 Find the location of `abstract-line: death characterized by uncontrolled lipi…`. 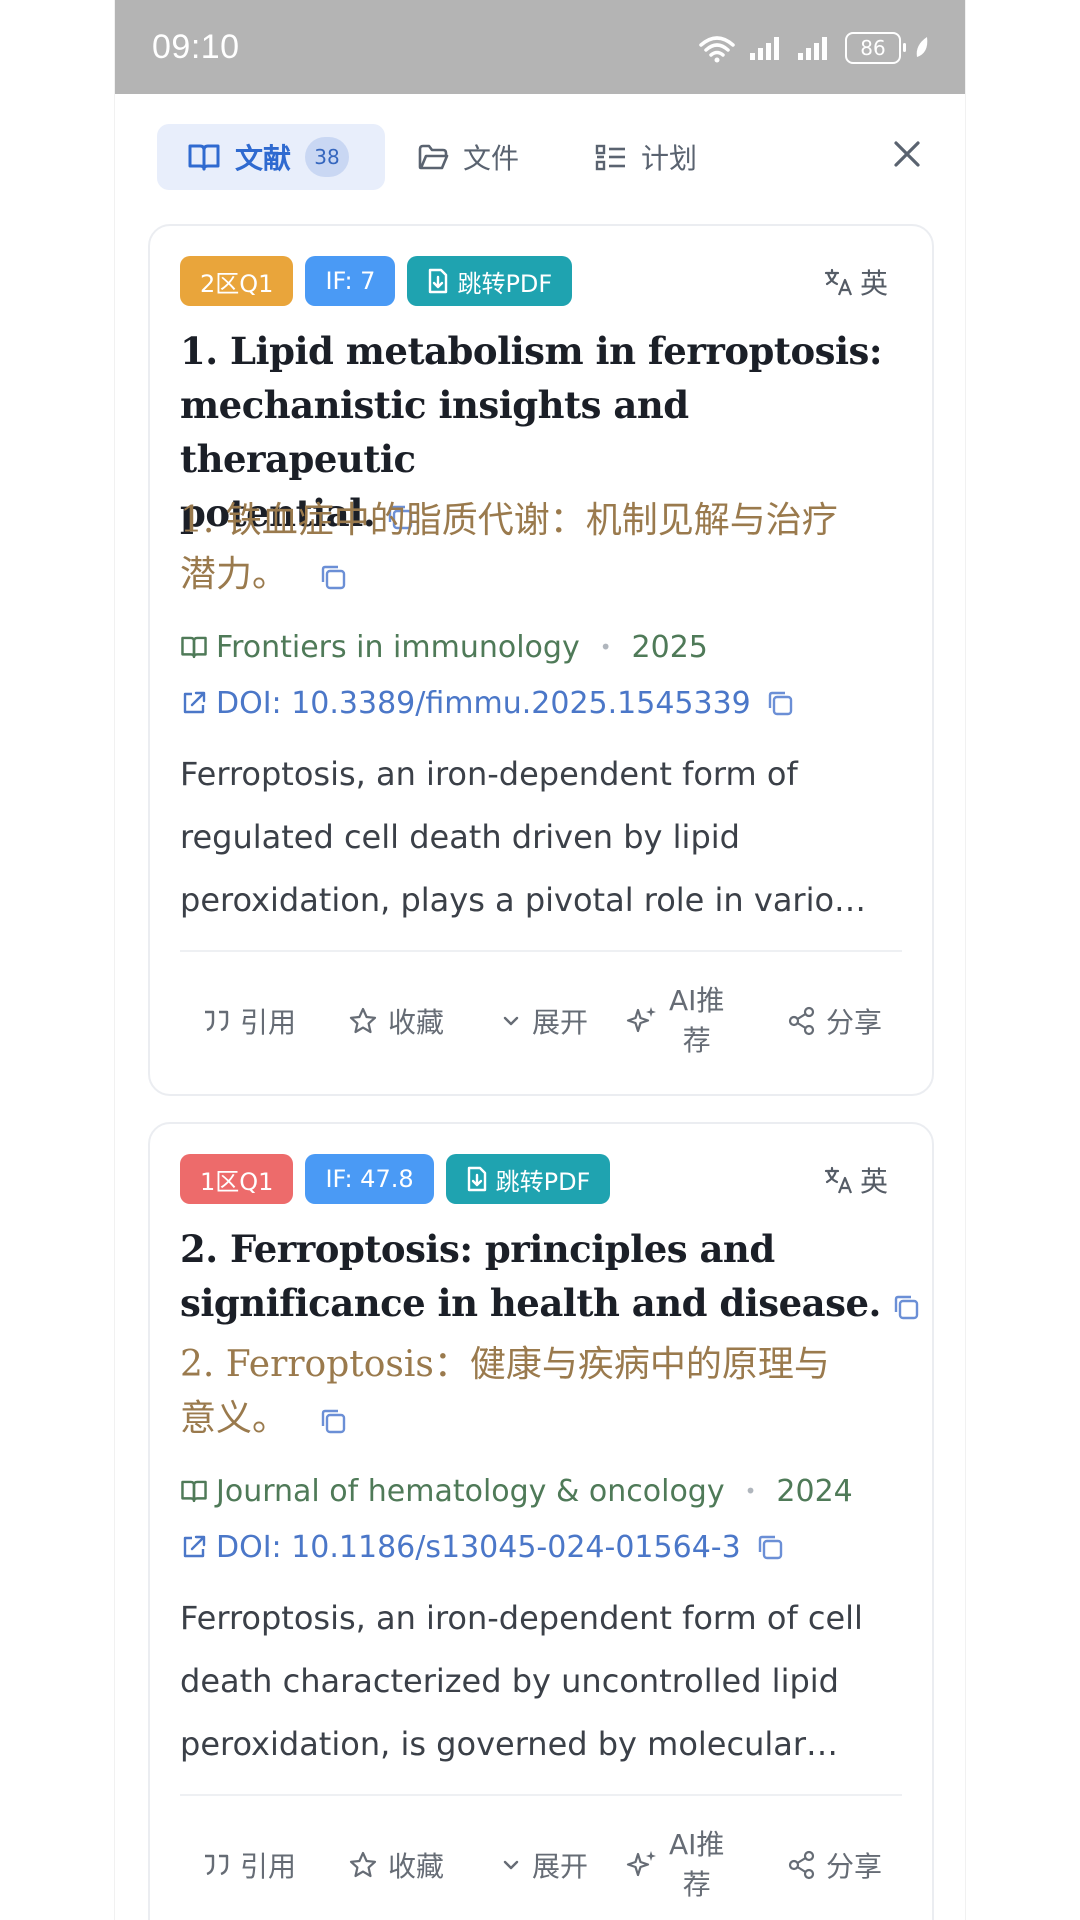

abstract-line: death characterized by uncontrolled lipi… is located at coordinates (509, 1681).